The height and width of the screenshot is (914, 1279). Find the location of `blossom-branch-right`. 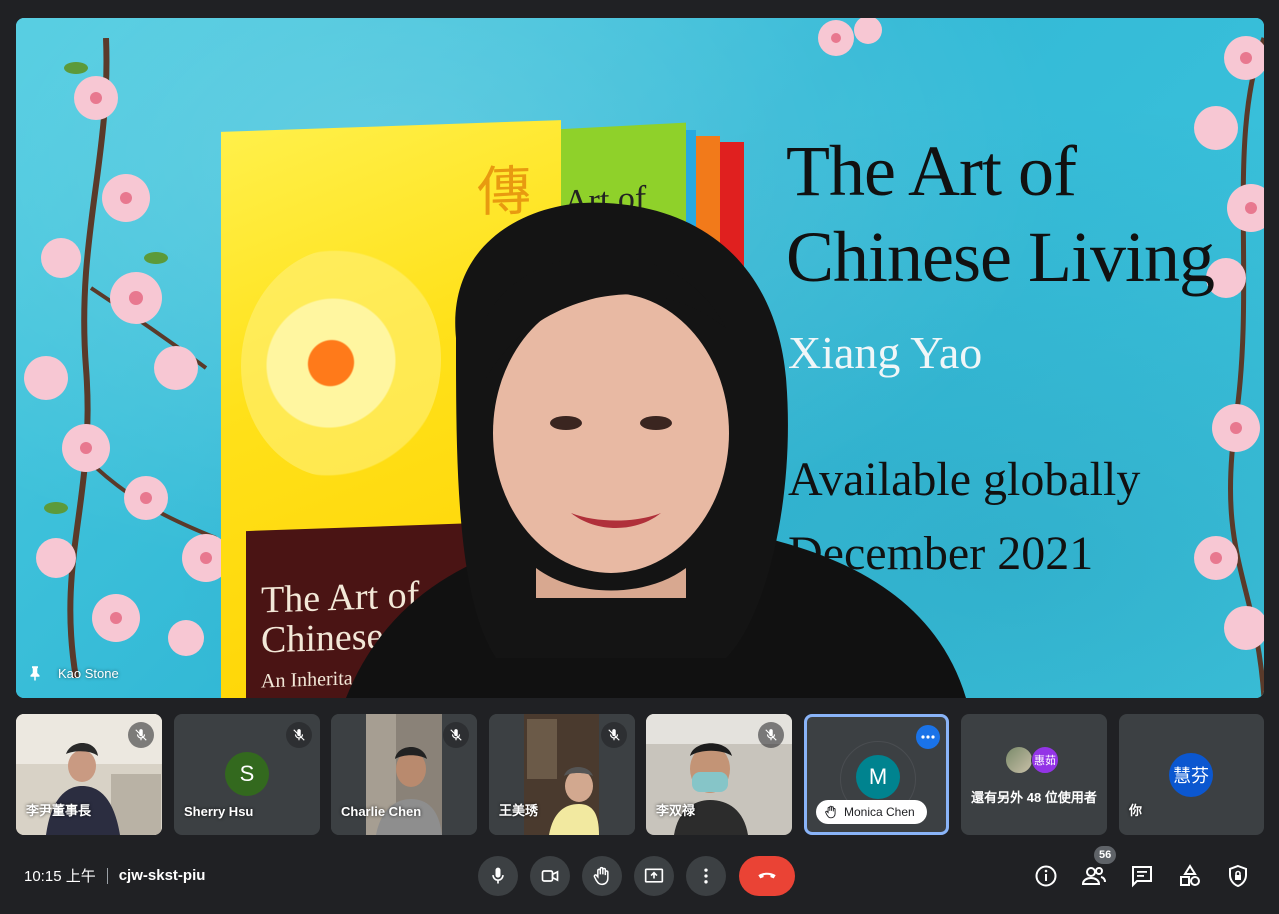

blossom-branch-right is located at coordinates (1229, 367).